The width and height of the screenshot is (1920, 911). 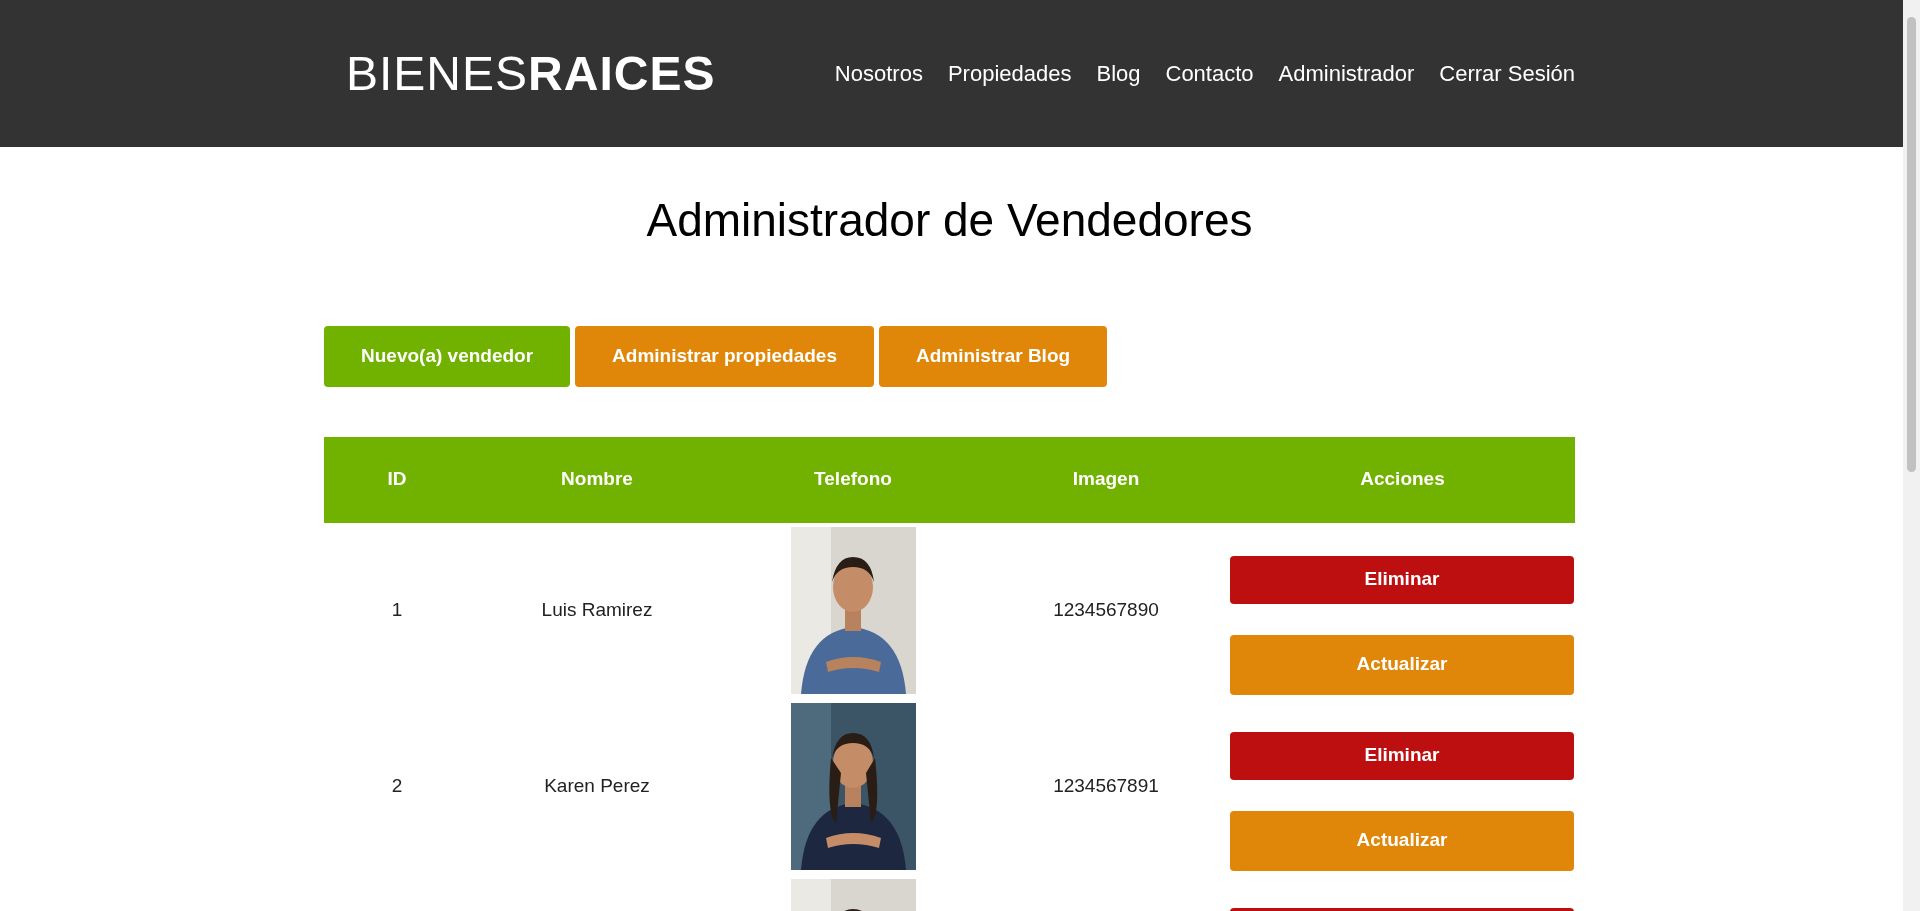 I want to click on nav-link: Propiedades, so click(x=1009, y=73).